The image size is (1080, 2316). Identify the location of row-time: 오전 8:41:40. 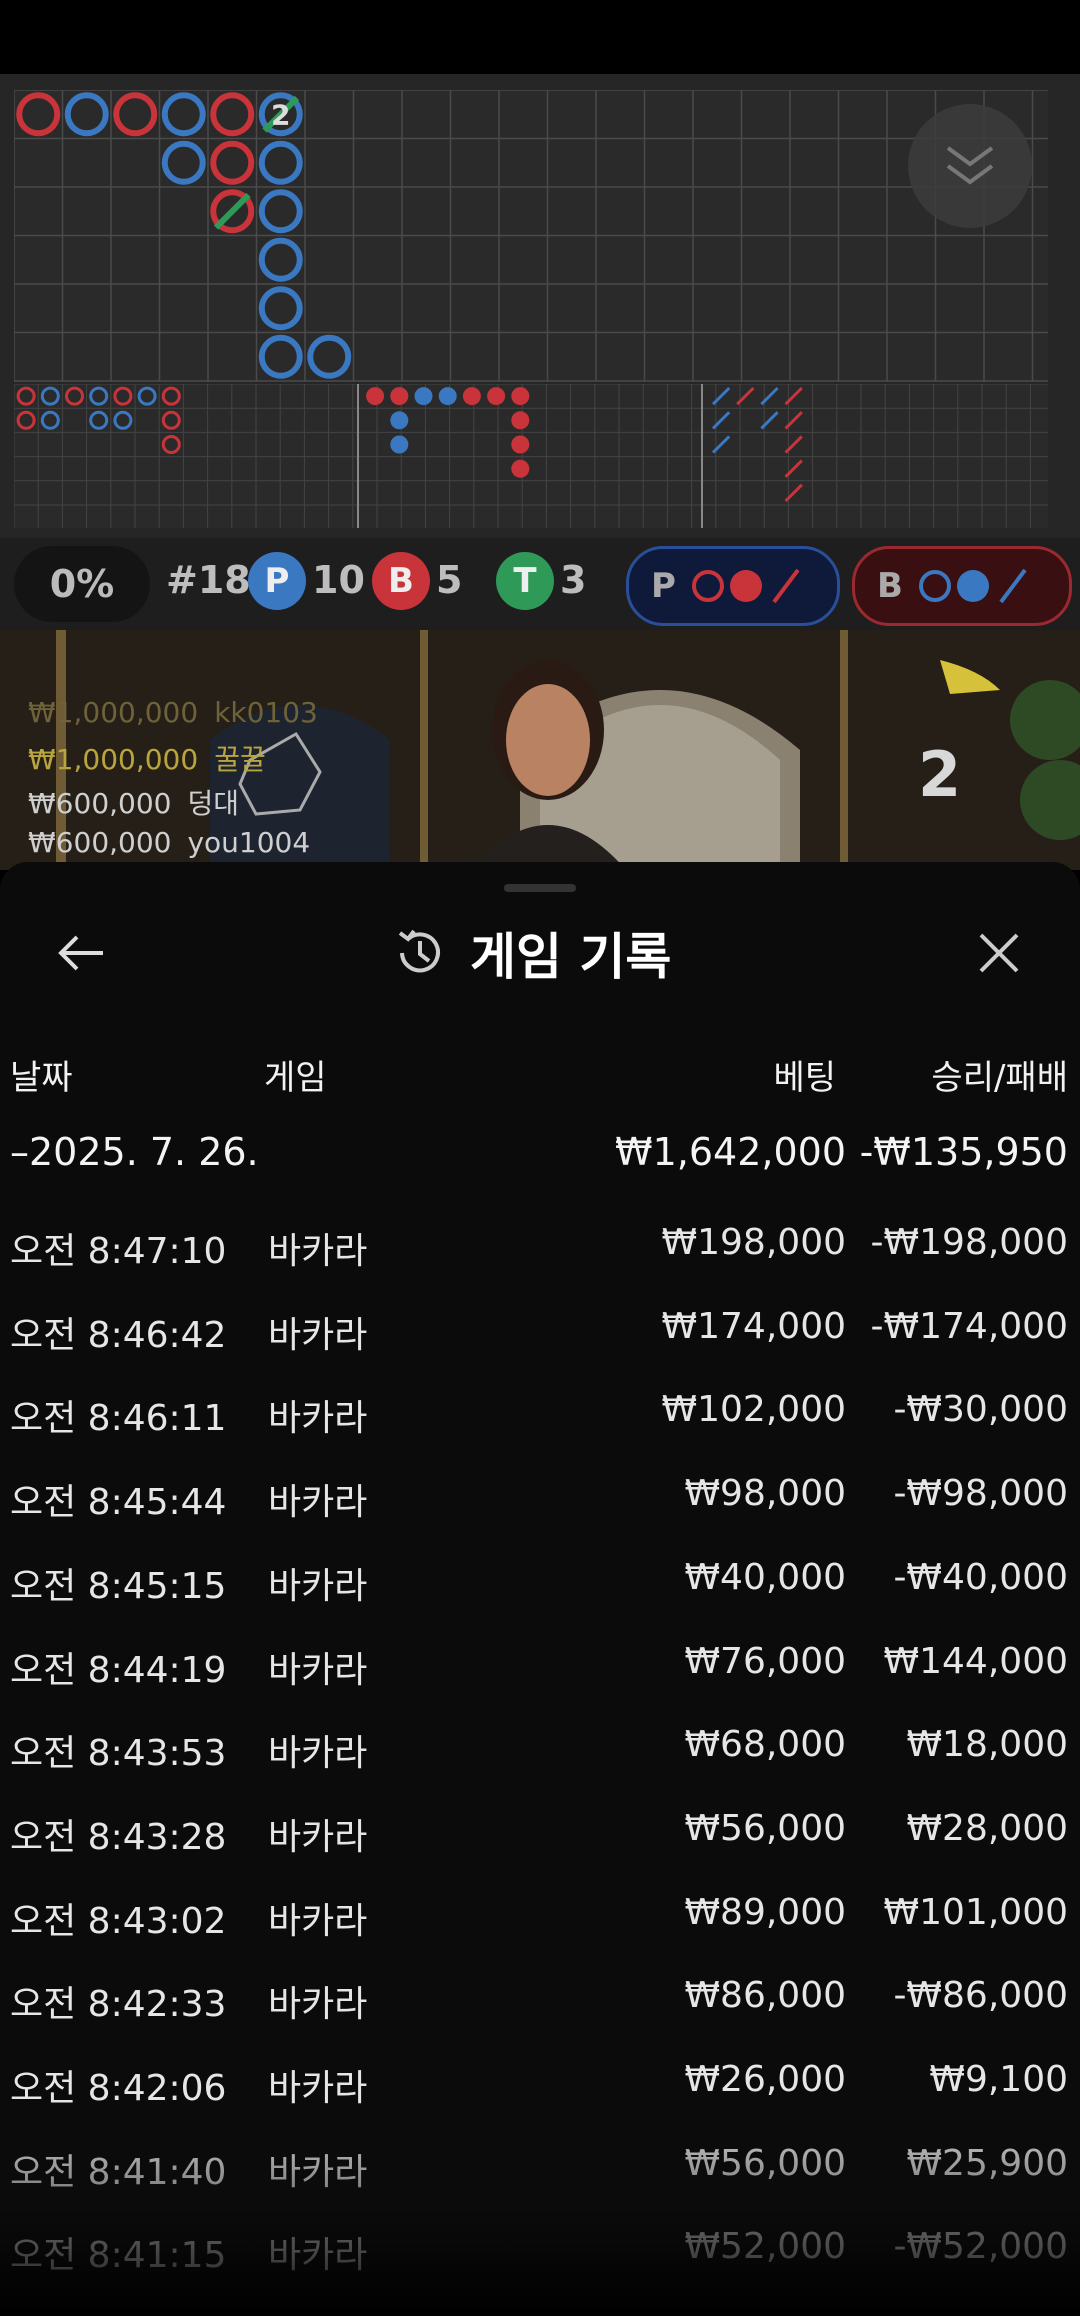
(118, 2172).